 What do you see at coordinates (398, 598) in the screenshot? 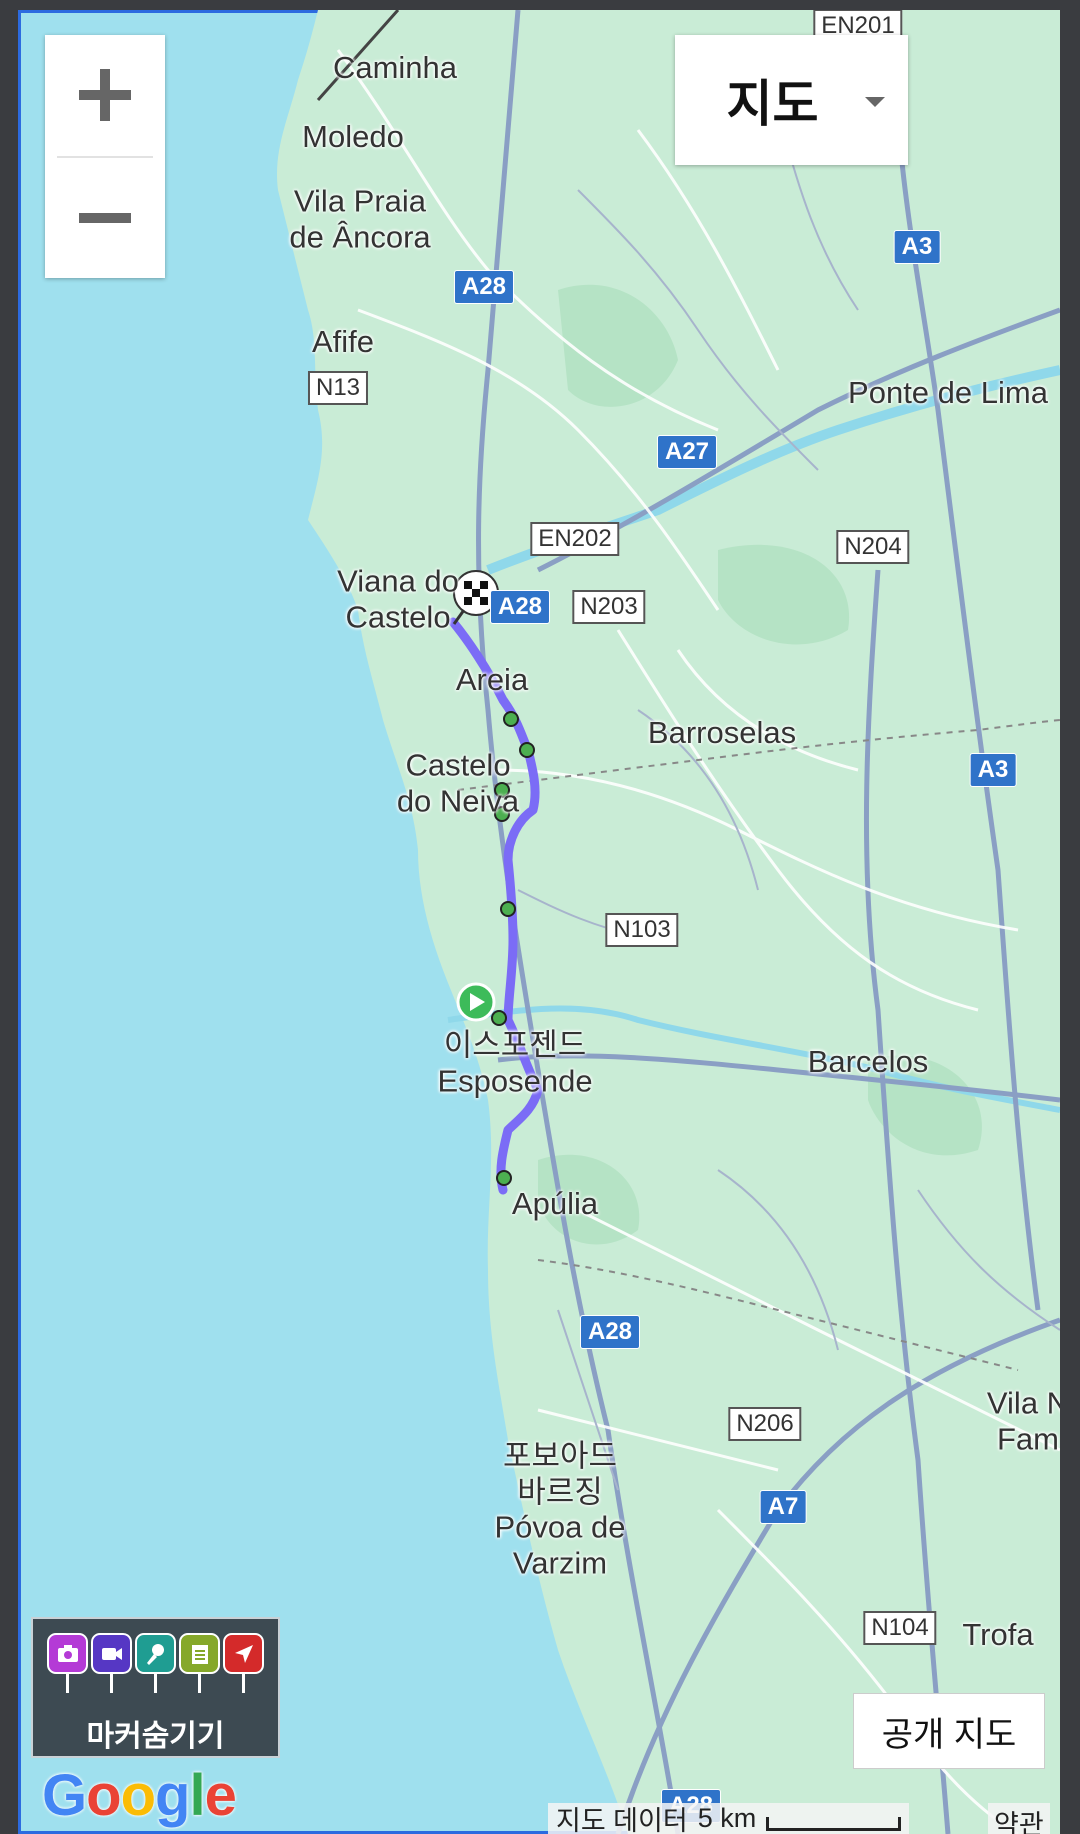
I see `place-label: Viana do Castelo` at bounding box center [398, 598].